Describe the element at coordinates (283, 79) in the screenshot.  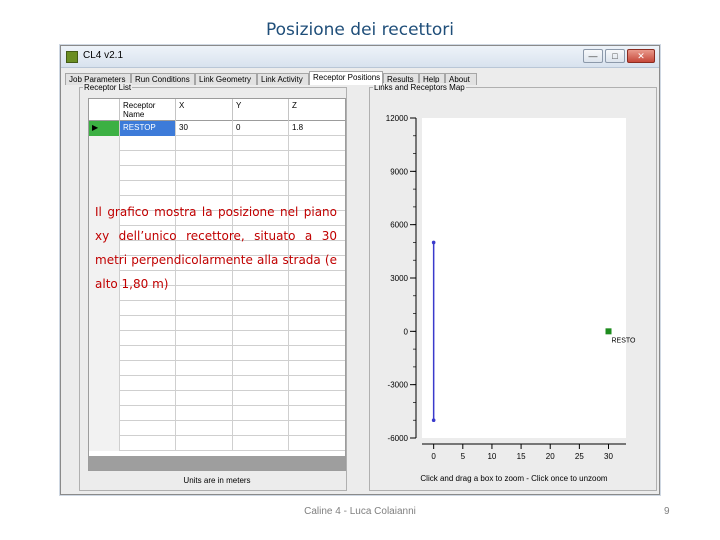
I see `tab-link-activity: Link Activity` at that location.